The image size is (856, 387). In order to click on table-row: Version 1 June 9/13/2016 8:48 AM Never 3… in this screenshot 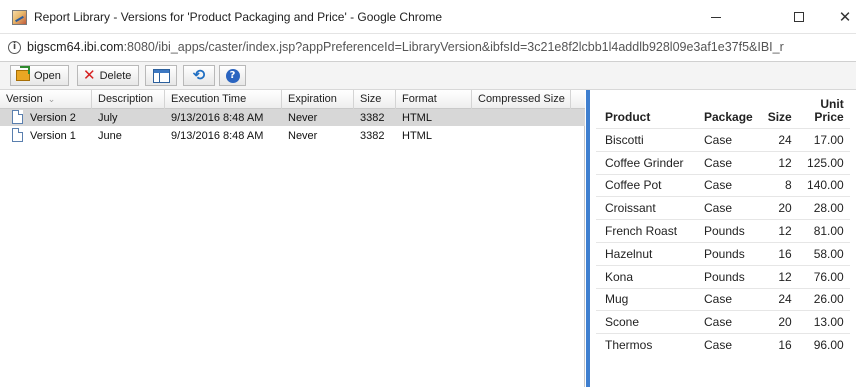, I will do `click(292, 135)`.